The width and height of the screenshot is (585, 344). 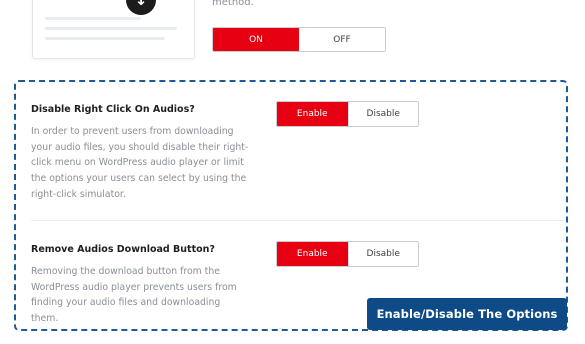 I want to click on callout-label: Enable/Disable The Options, so click(x=467, y=314).